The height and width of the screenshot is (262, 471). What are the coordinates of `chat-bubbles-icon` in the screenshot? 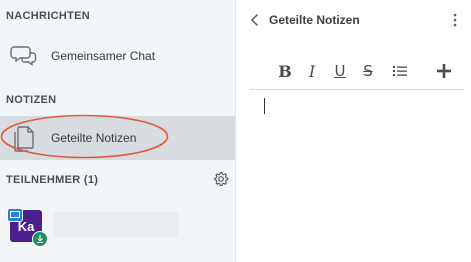 It's located at (23, 56).